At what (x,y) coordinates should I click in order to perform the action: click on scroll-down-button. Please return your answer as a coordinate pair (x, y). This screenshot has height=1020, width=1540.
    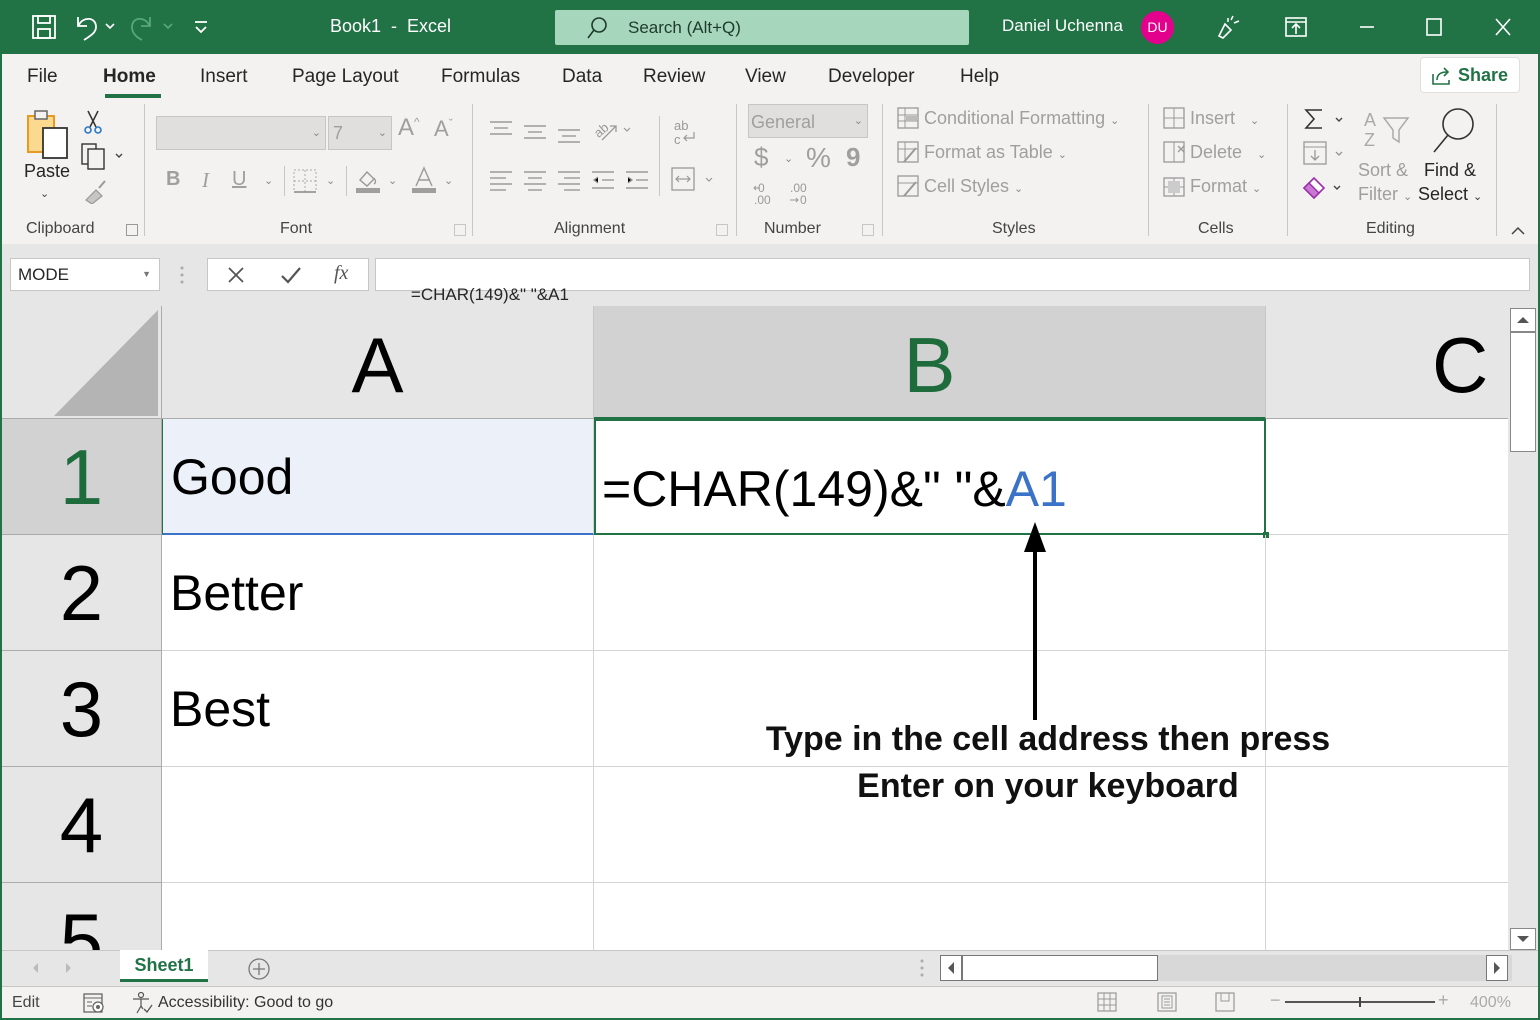
    Looking at the image, I should click on (1523, 939).